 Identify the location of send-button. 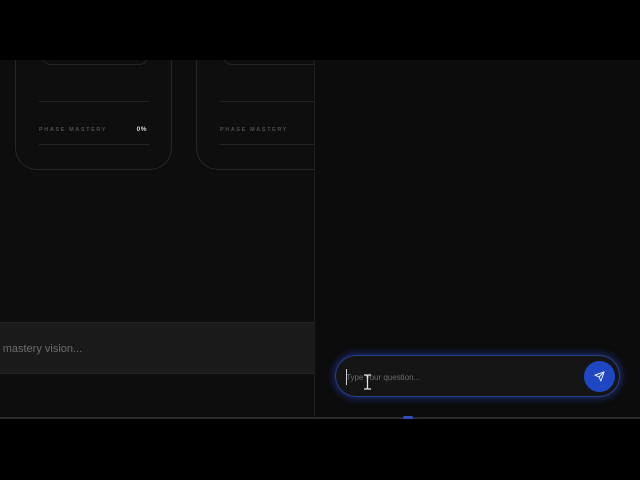
(599, 376).